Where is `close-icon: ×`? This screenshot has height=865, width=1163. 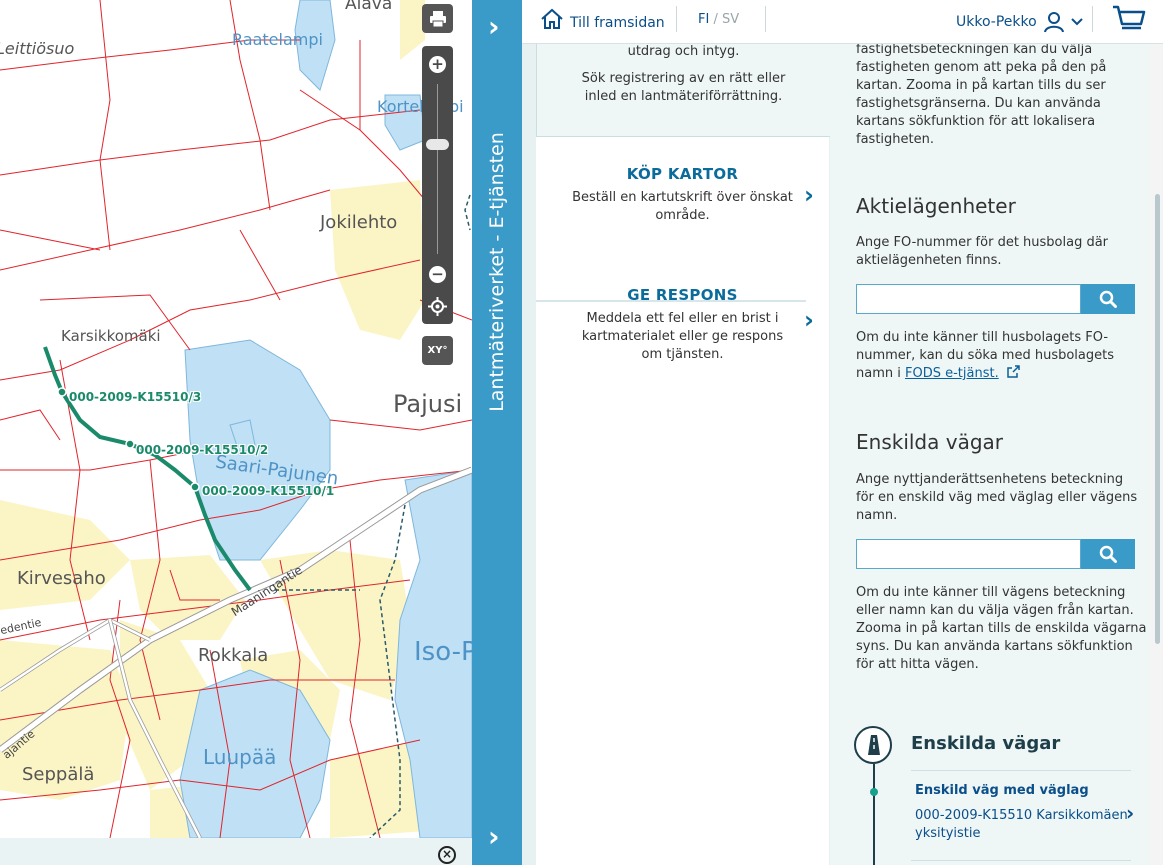
close-icon: × is located at coordinates (447, 855).